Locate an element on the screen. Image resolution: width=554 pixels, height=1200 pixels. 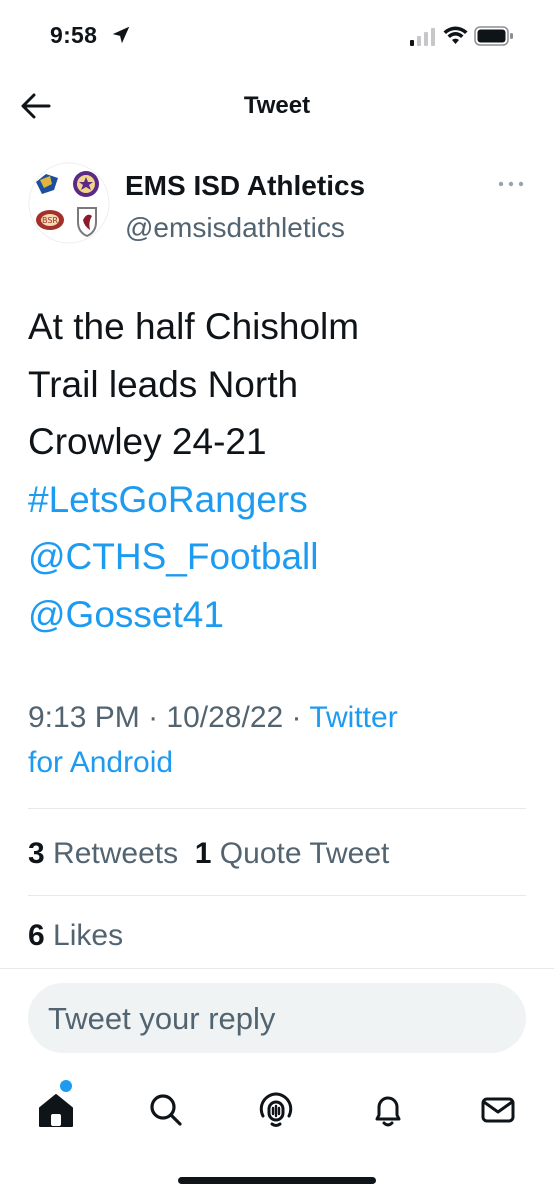
tweet-time: 9:13 PM is located at coordinates (84, 717).